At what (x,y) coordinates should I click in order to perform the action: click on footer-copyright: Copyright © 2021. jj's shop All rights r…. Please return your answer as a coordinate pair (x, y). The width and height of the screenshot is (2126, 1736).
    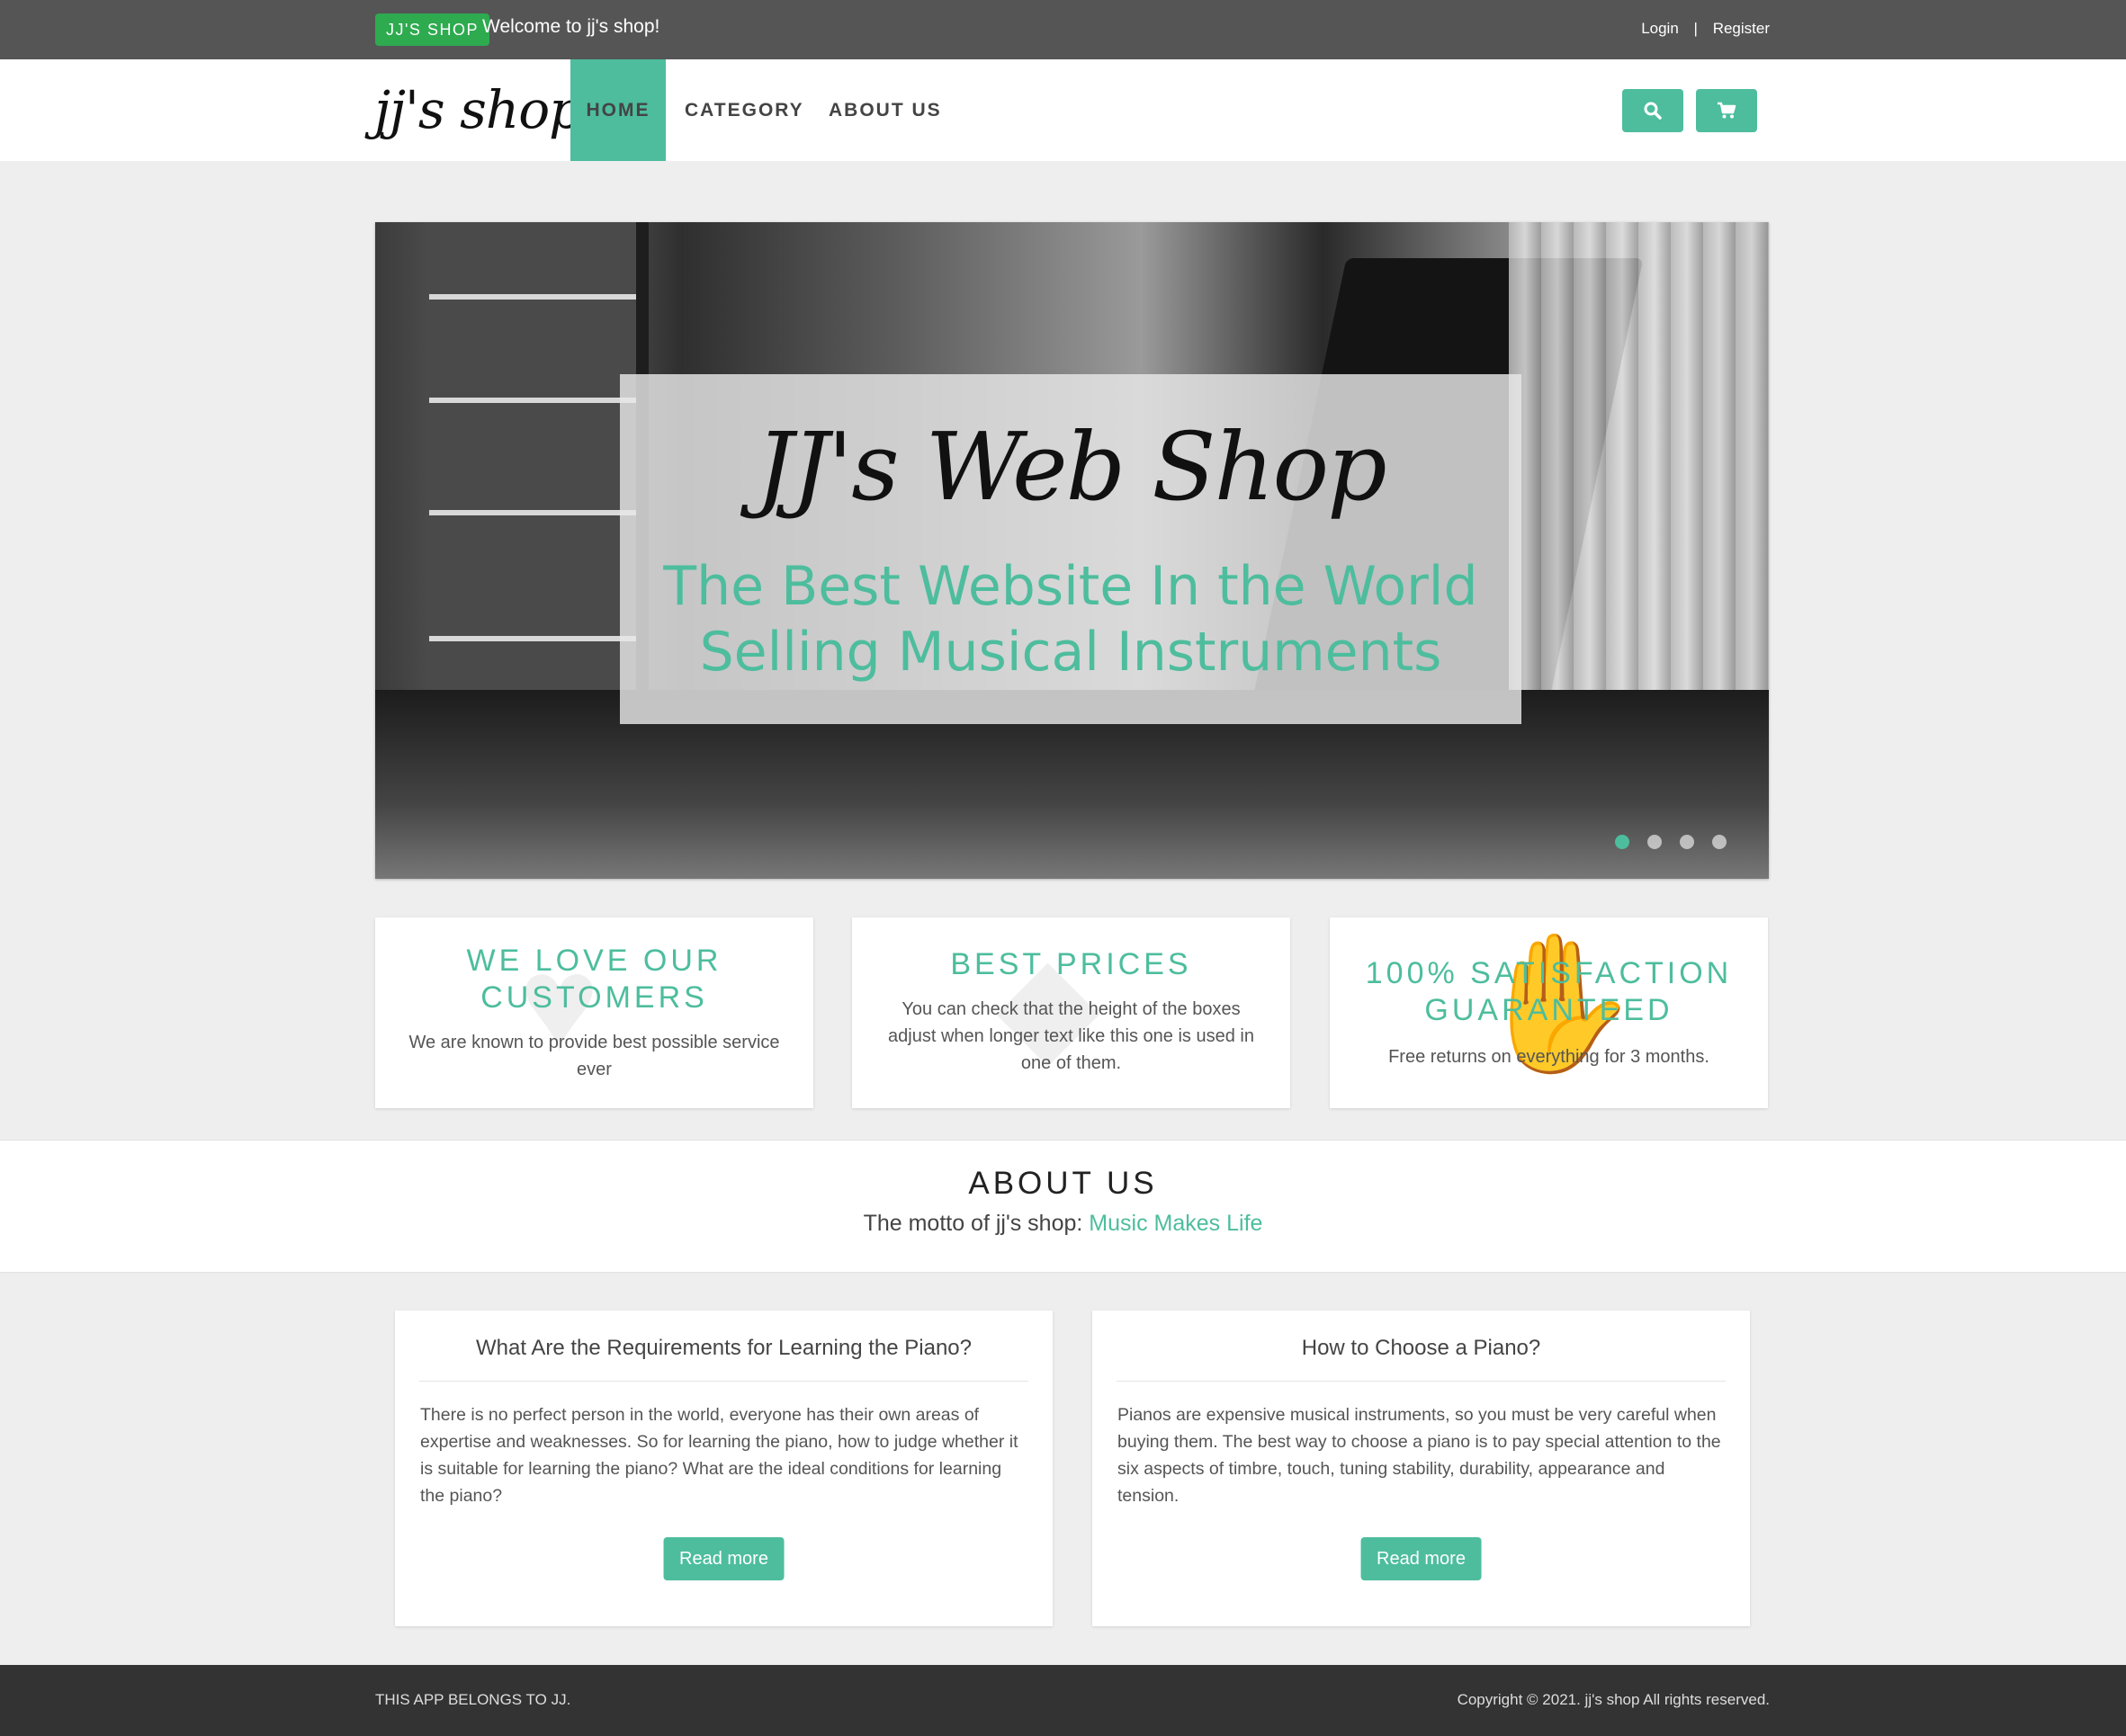
    Looking at the image, I should click on (1613, 1699).